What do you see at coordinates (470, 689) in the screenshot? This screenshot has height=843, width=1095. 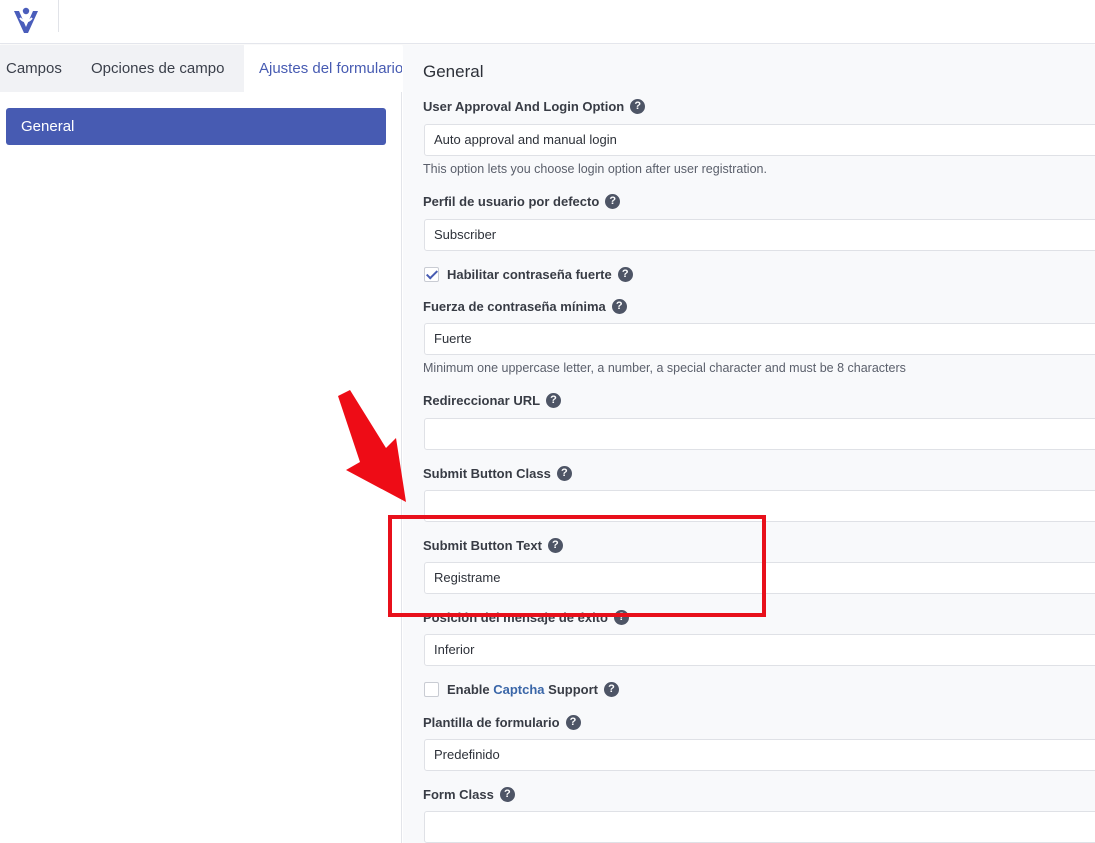 I see `captcha-label-before: Enable` at bounding box center [470, 689].